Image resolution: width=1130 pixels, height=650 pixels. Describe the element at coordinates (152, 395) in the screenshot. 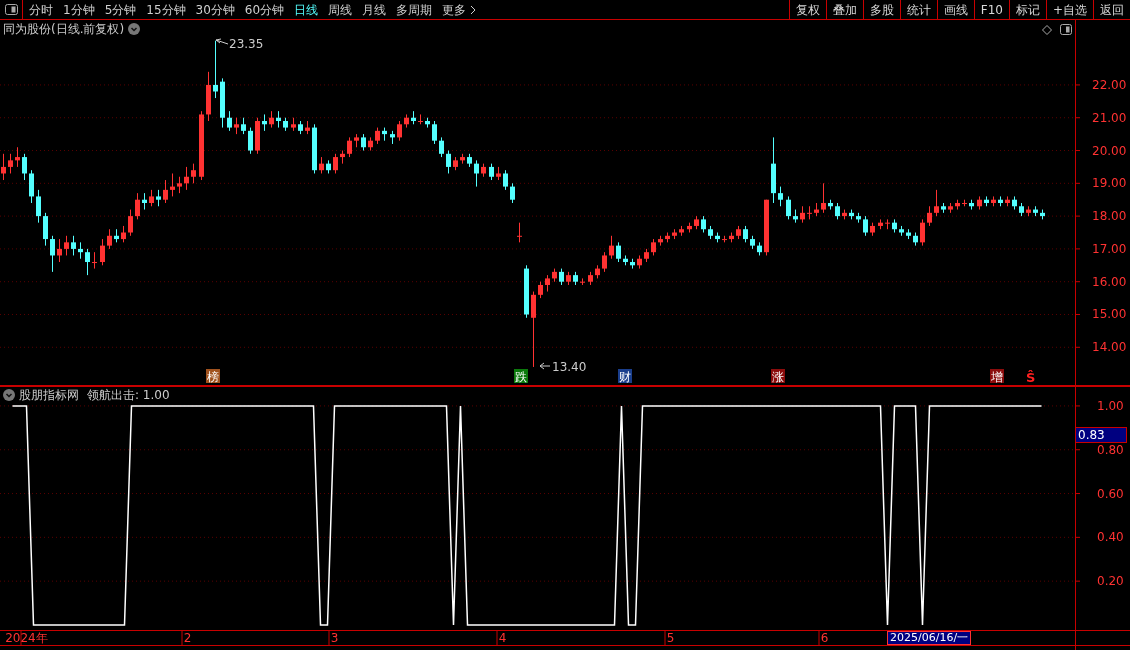

I see `legend-value: : 1.00` at that location.